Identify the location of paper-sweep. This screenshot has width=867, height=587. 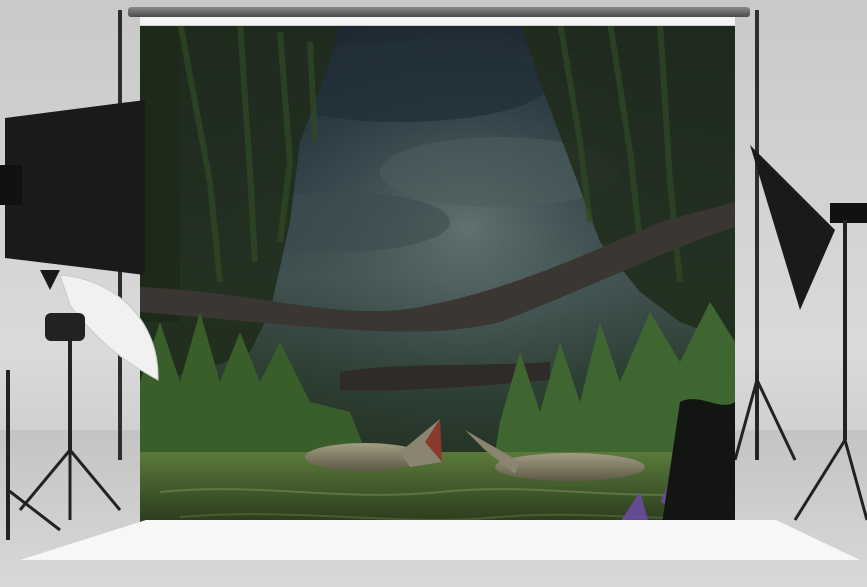
(440, 540).